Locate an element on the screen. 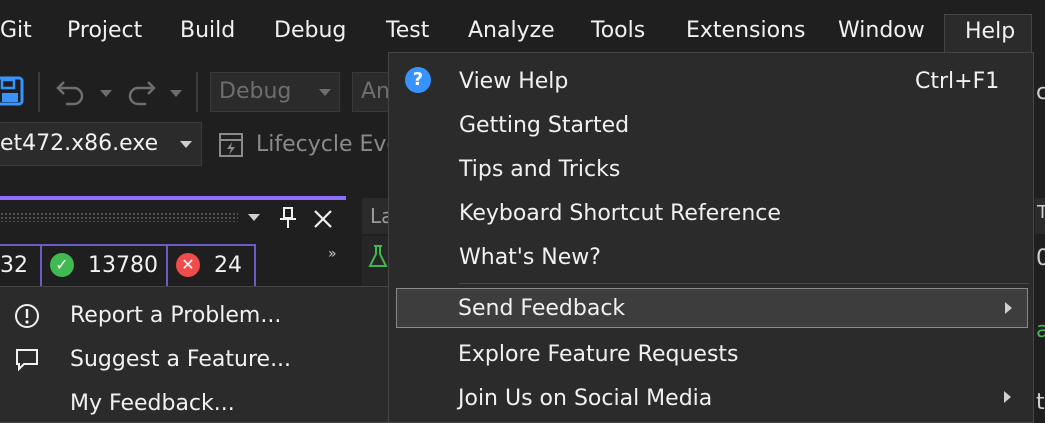 The width and height of the screenshot is (1045, 423). total-tests-count: 32 is located at coordinates (21, 266).